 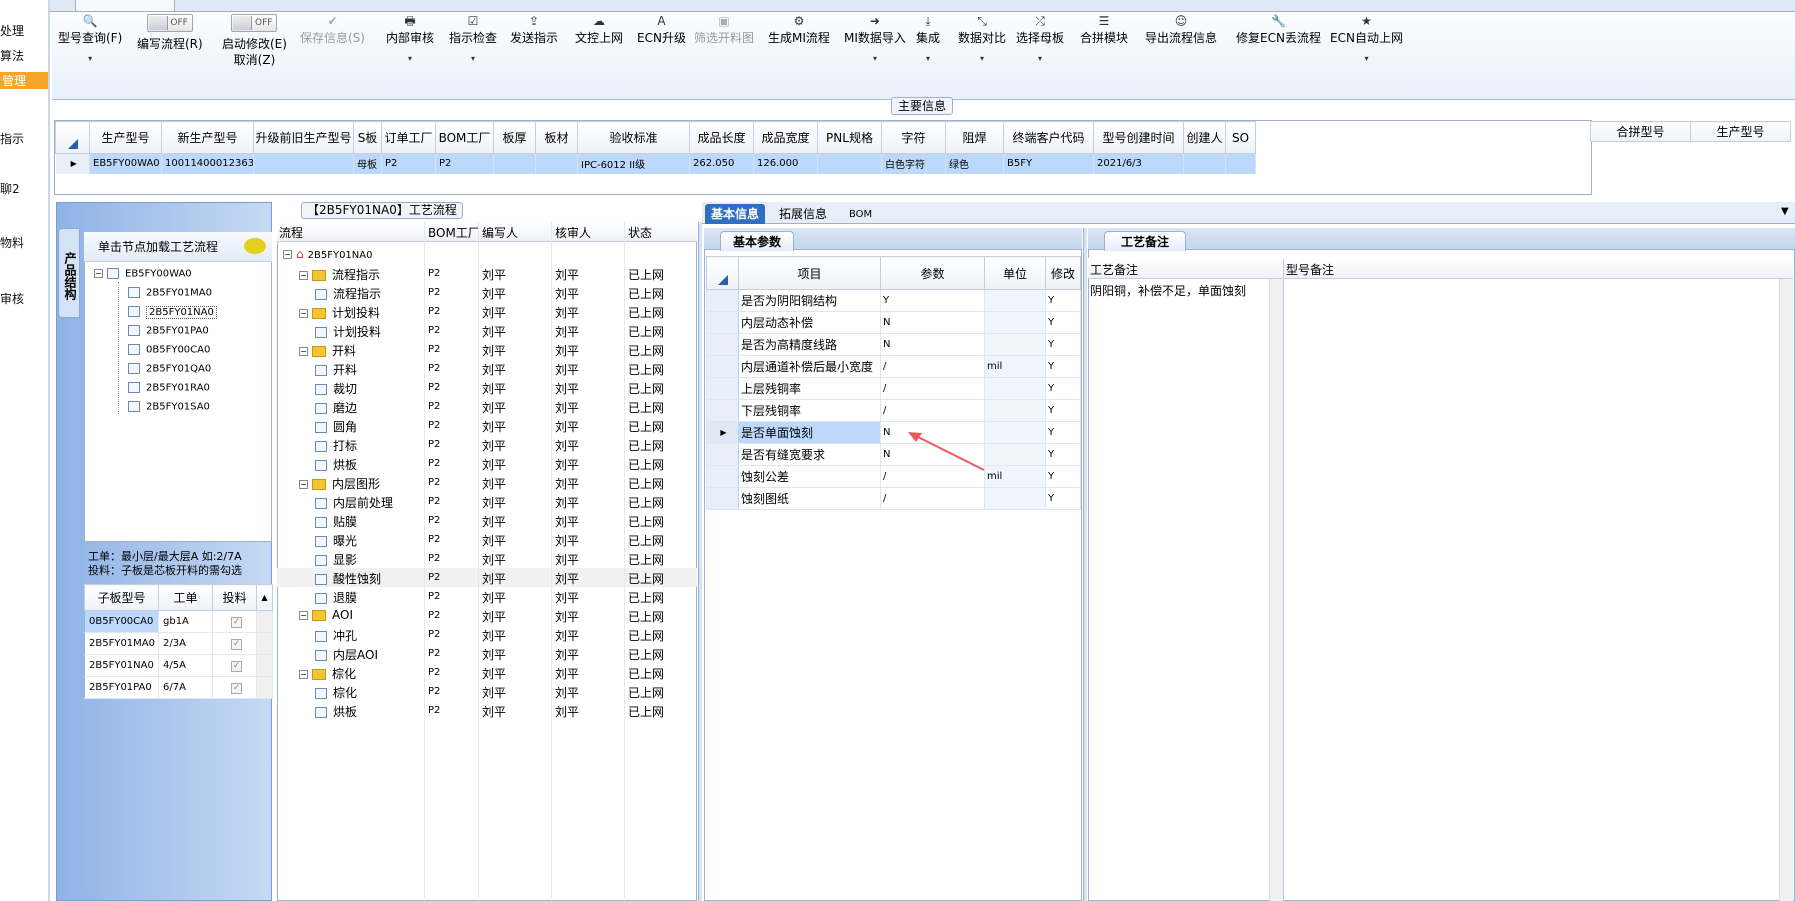 What do you see at coordinates (12, 298) in the screenshot?
I see `nav-item-6: 审核` at bounding box center [12, 298].